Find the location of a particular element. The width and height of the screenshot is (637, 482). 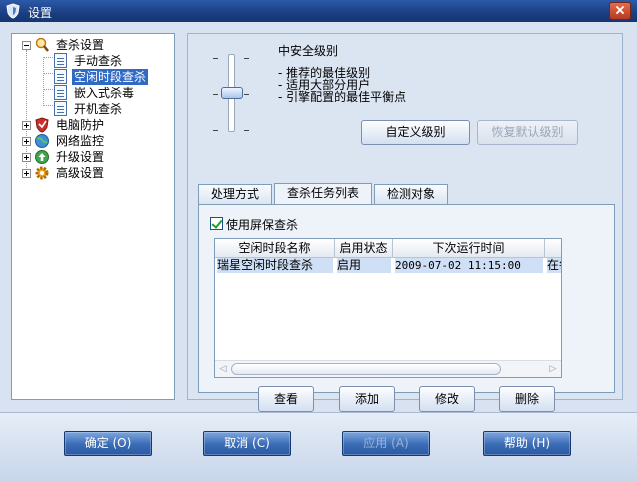

tree-item-pc-protection: 电脑防护 is located at coordinates (92, 125).